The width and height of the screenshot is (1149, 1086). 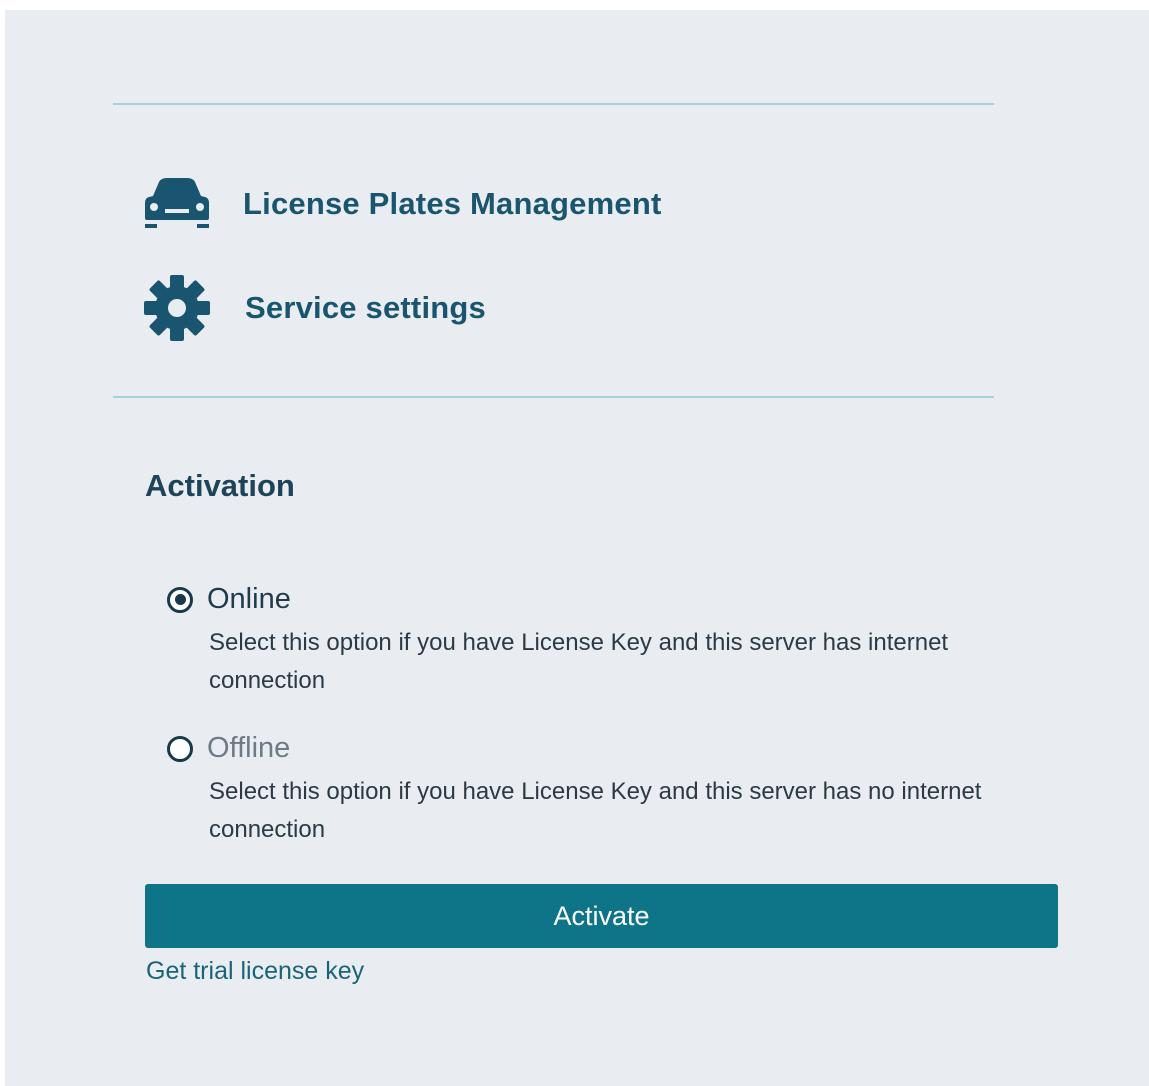 I want to click on online-option-label: Online, so click(x=249, y=599).